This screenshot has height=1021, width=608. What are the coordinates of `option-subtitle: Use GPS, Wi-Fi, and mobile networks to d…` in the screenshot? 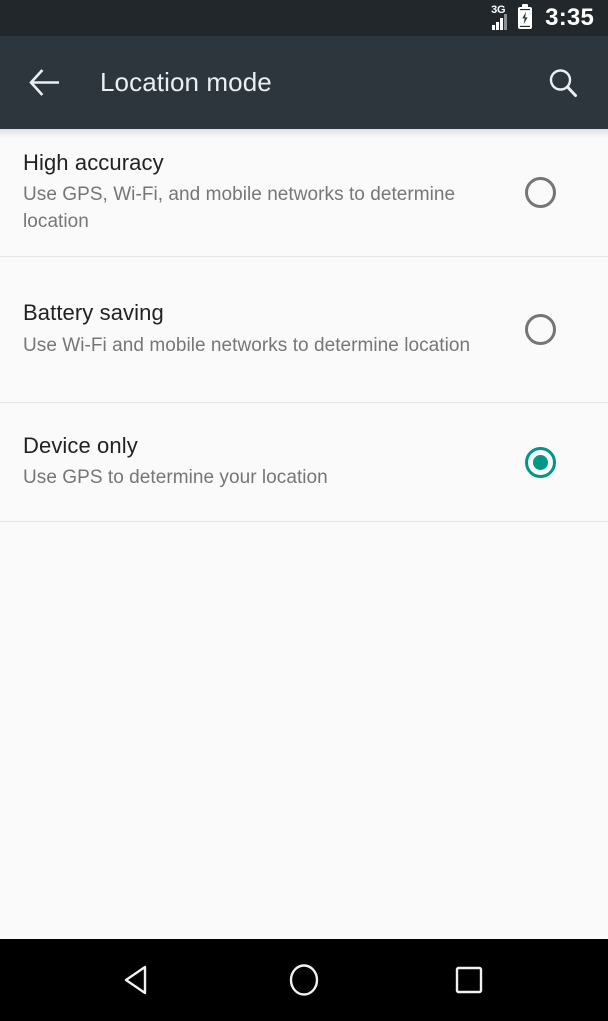 It's located at (239, 208).